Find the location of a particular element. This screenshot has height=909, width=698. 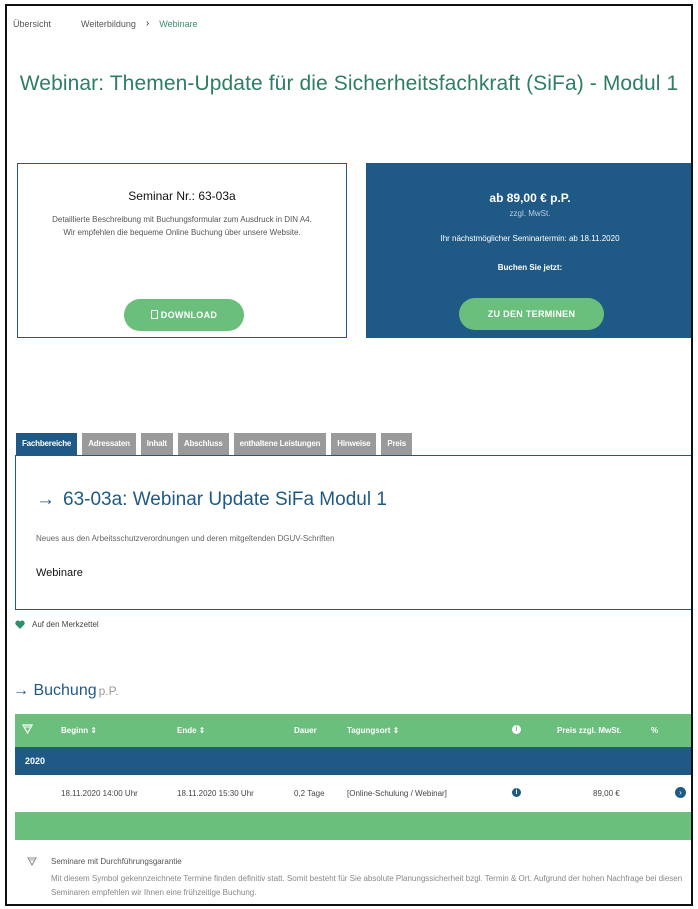

guarantee-filter-icon is located at coordinates (27, 729).